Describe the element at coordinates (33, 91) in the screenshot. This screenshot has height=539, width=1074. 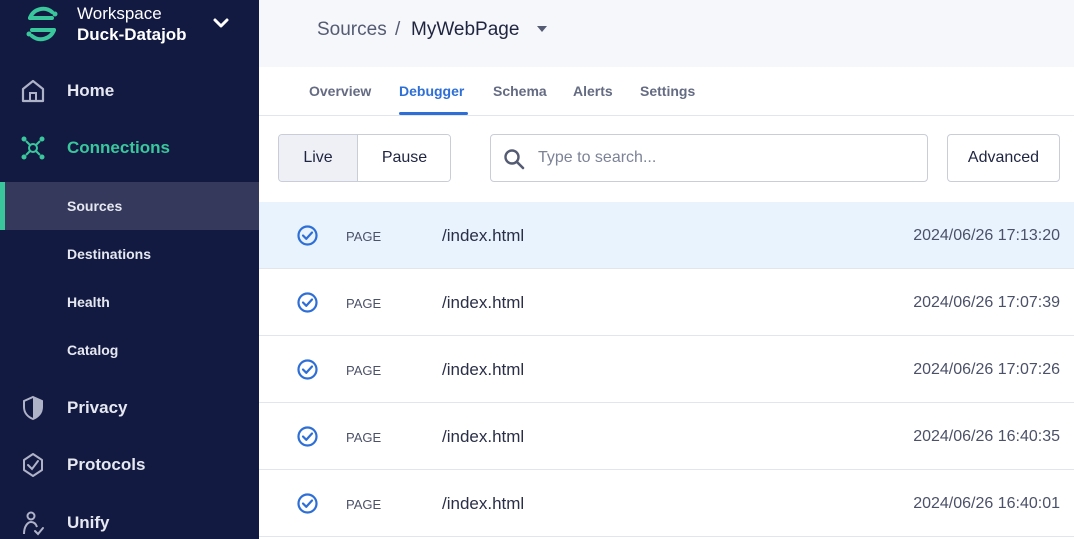
I see `home-icon` at that location.